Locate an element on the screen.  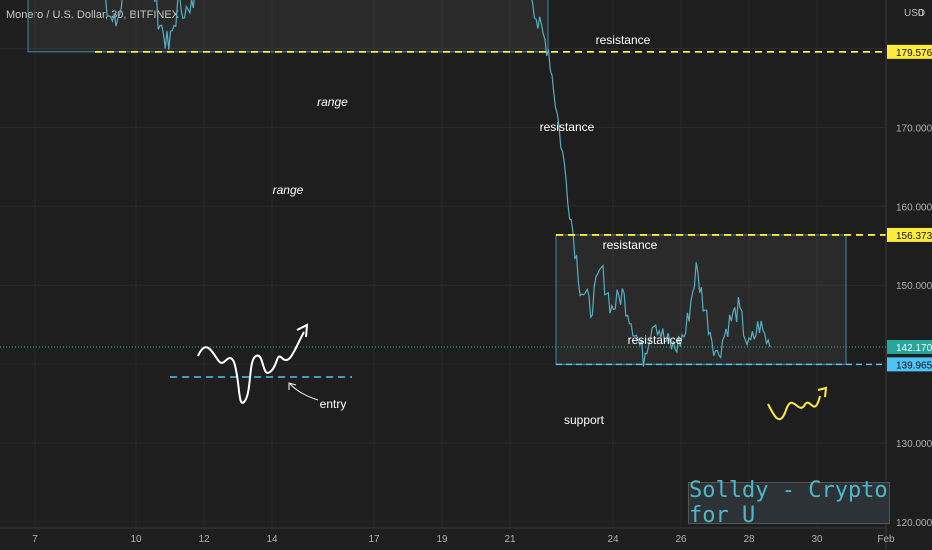
time-tick-label: 14 is located at coordinates (272, 539).